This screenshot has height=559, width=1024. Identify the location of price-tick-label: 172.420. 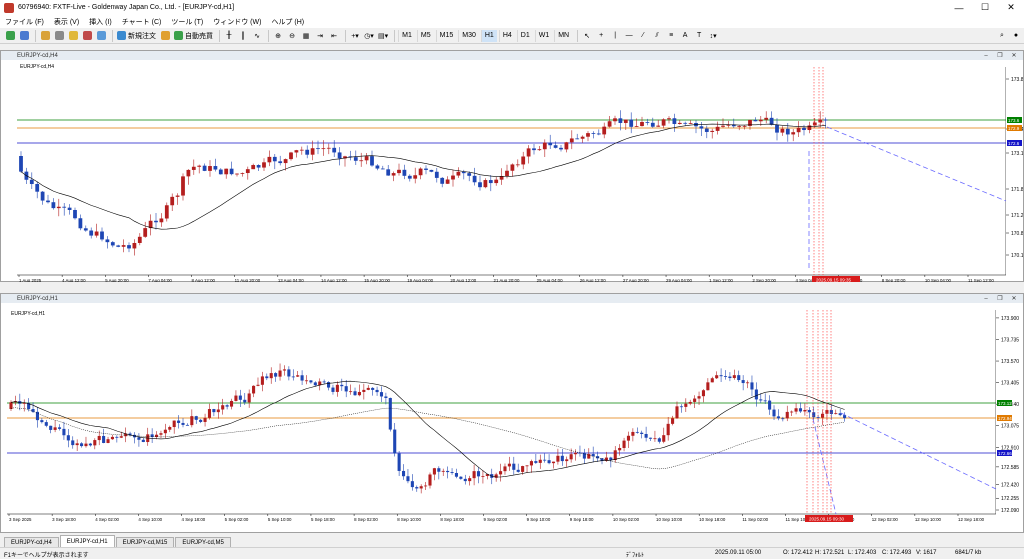
(1010, 486).